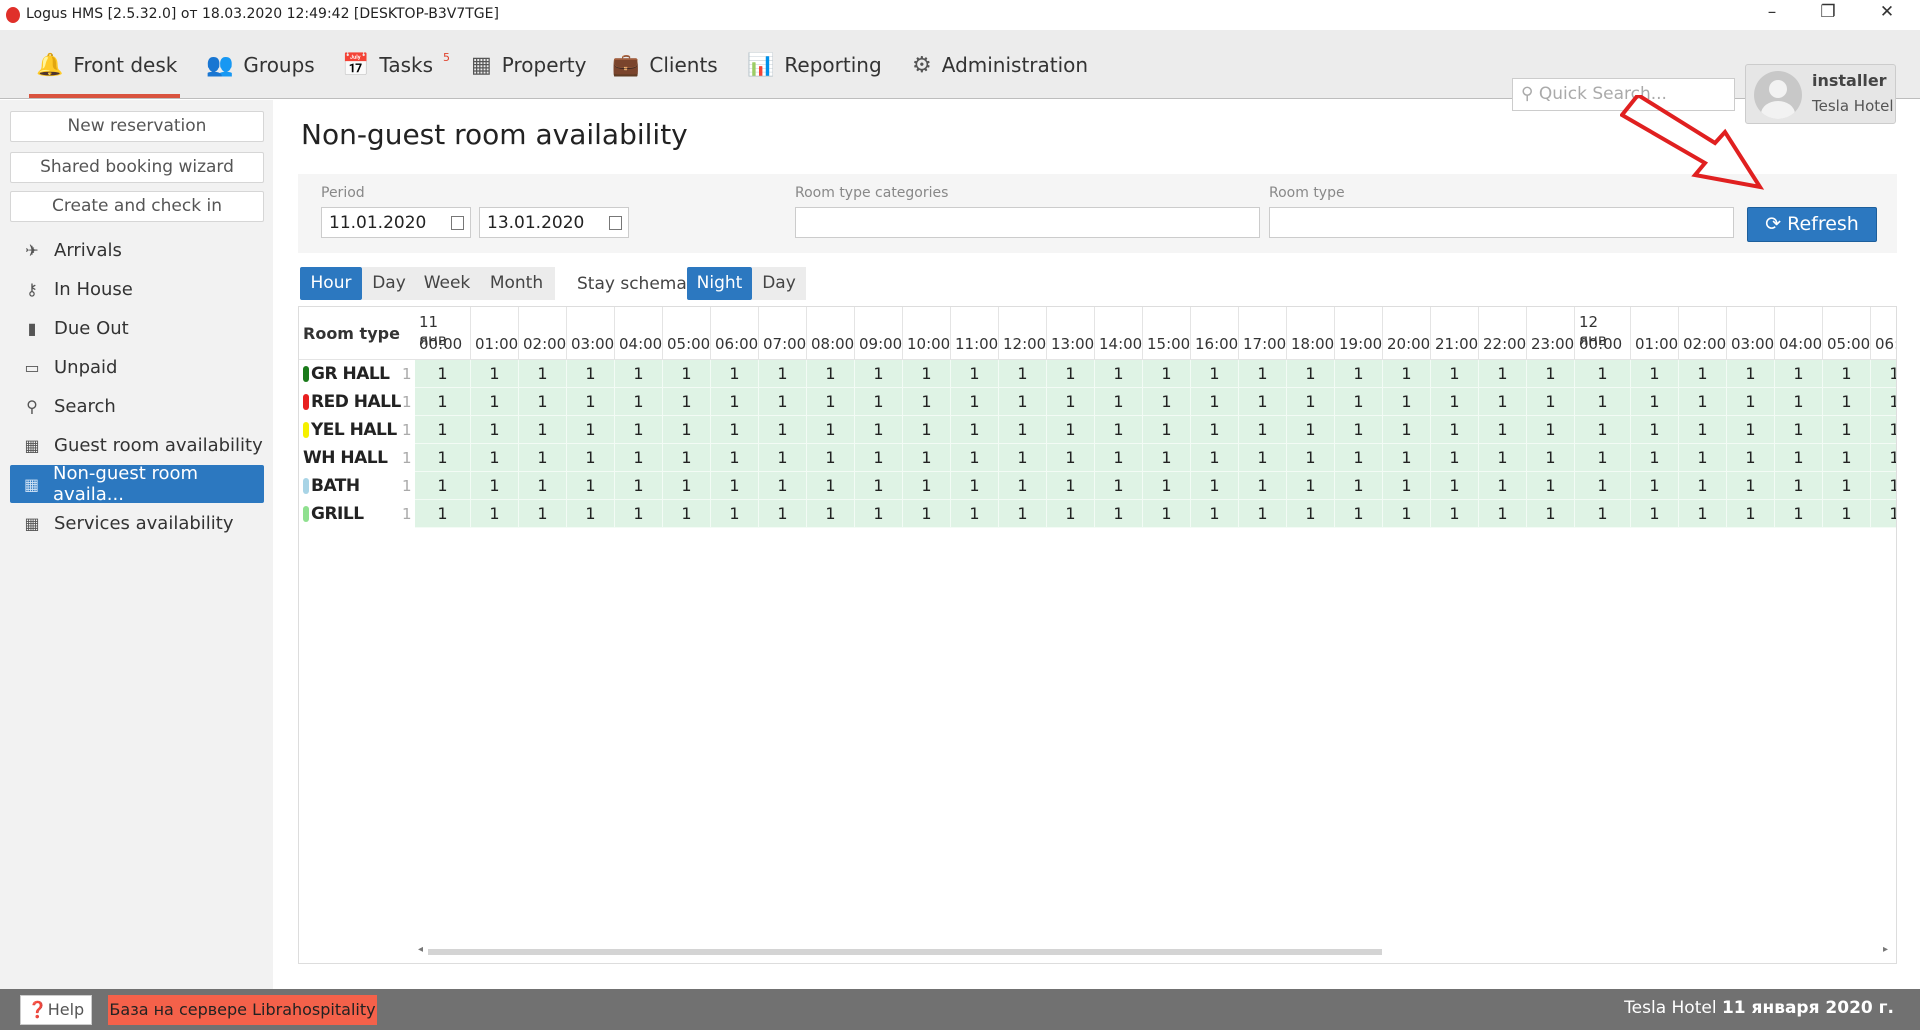 The image size is (1920, 1030). I want to click on horizontal-scrollbar, so click(905, 952).